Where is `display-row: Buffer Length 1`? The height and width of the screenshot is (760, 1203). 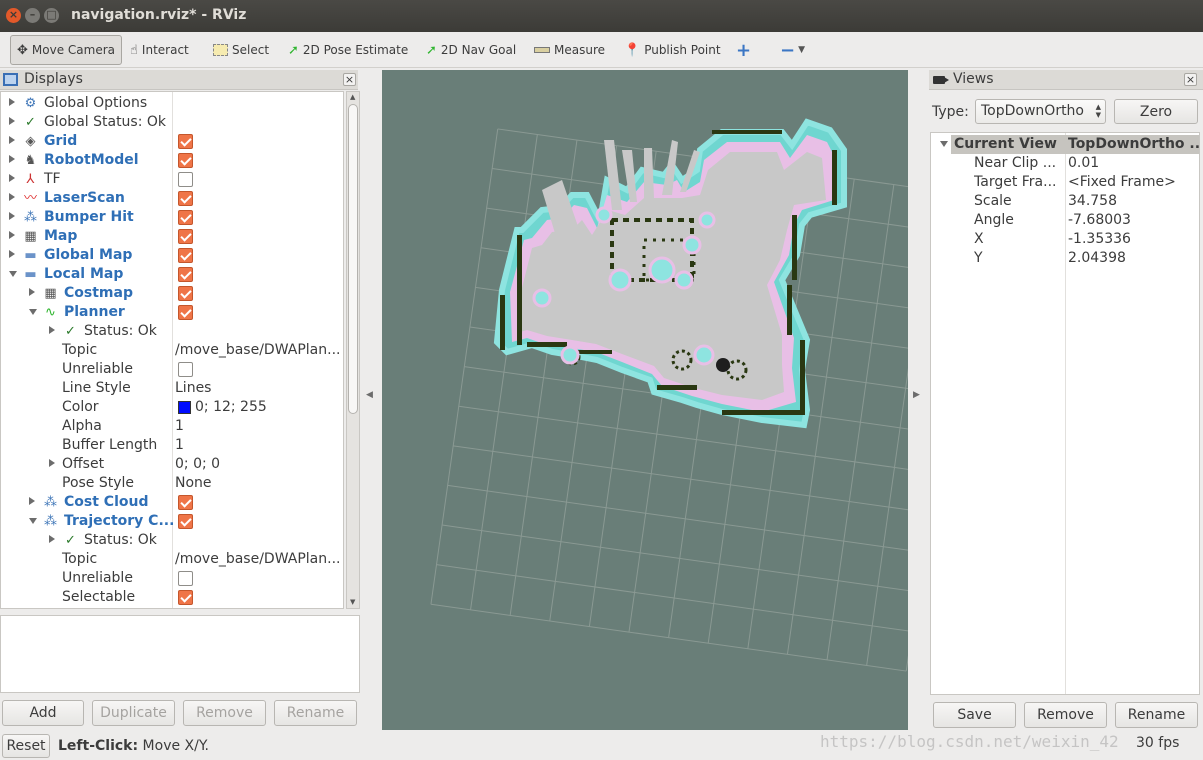
display-row: Buffer Length 1 is located at coordinates (172, 445).